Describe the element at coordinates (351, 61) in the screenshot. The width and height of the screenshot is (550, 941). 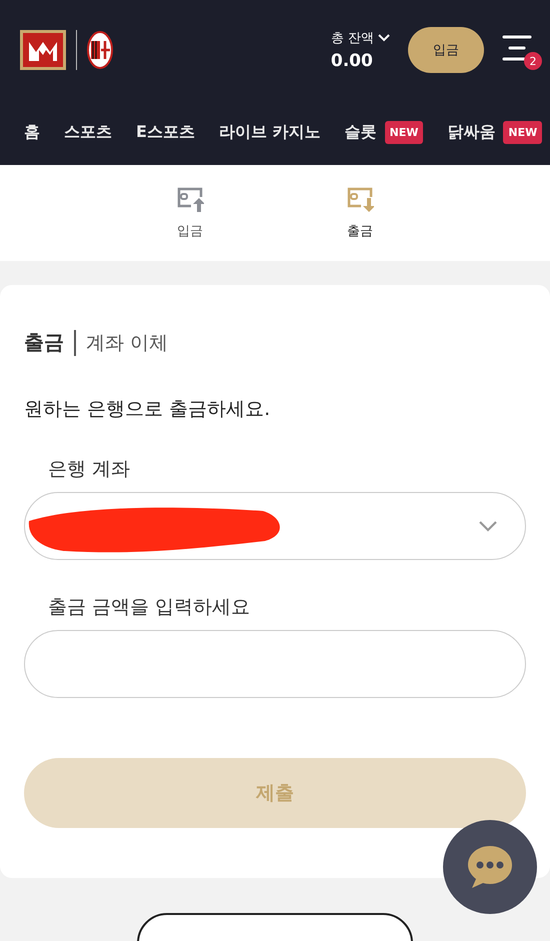
I see `balance-amount: 0.00` at that location.